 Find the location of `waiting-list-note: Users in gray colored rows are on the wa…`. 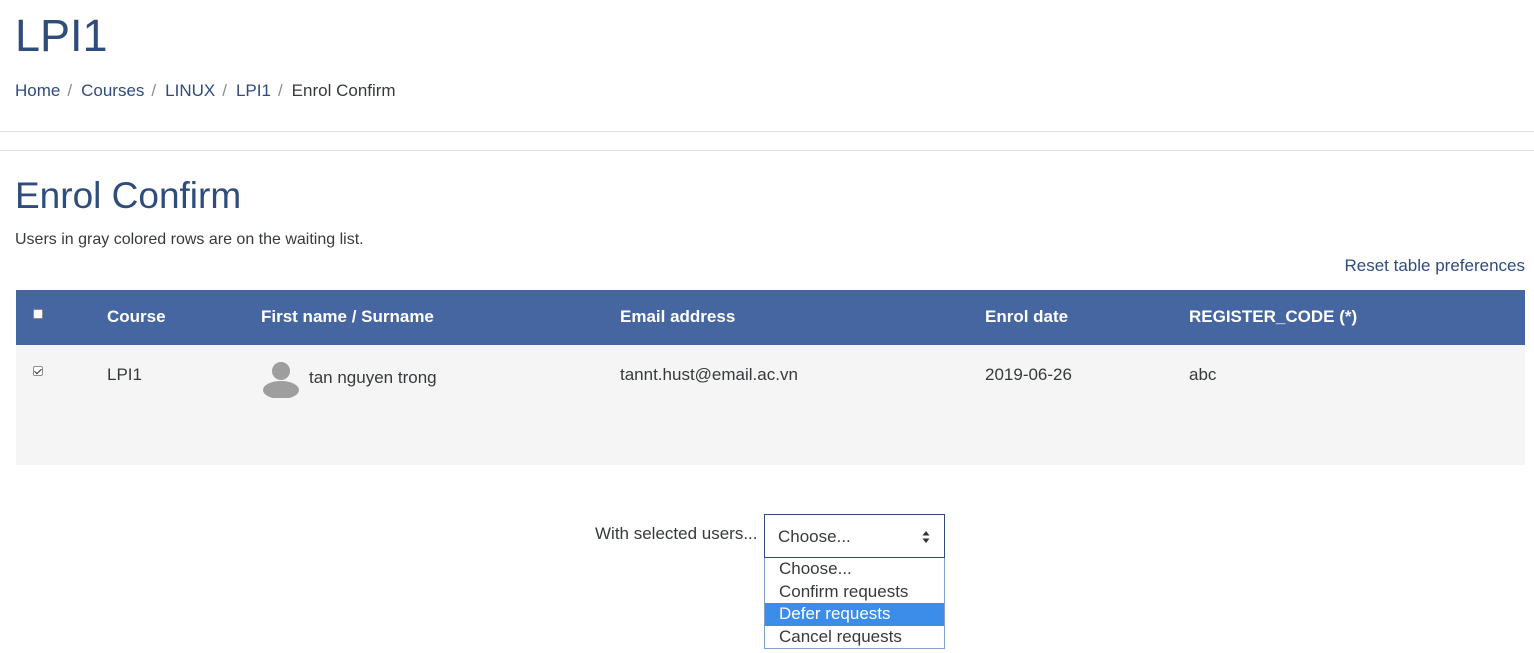

waiting-list-note: Users in gray colored rows are on the wa… is located at coordinates (189, 239).